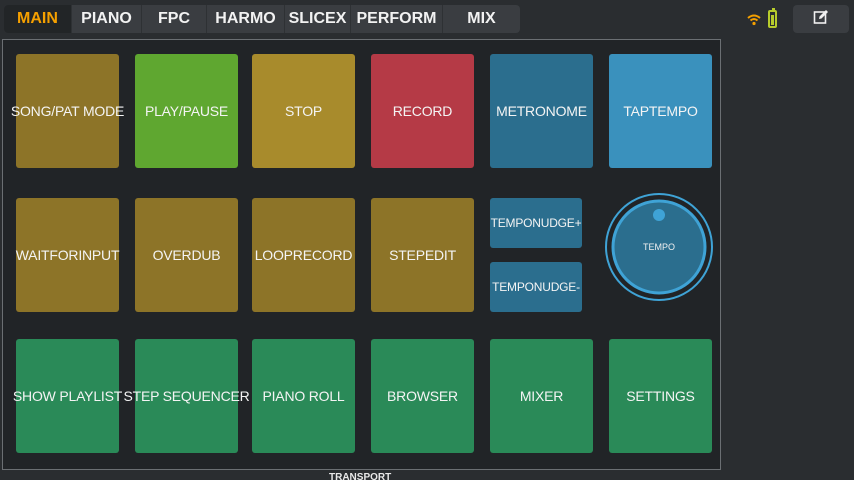 This screenshot has width=854, height=480. Describe the element at coordinates (422, 111) in the screenshot. I see `record-button: RECORD` at that location.